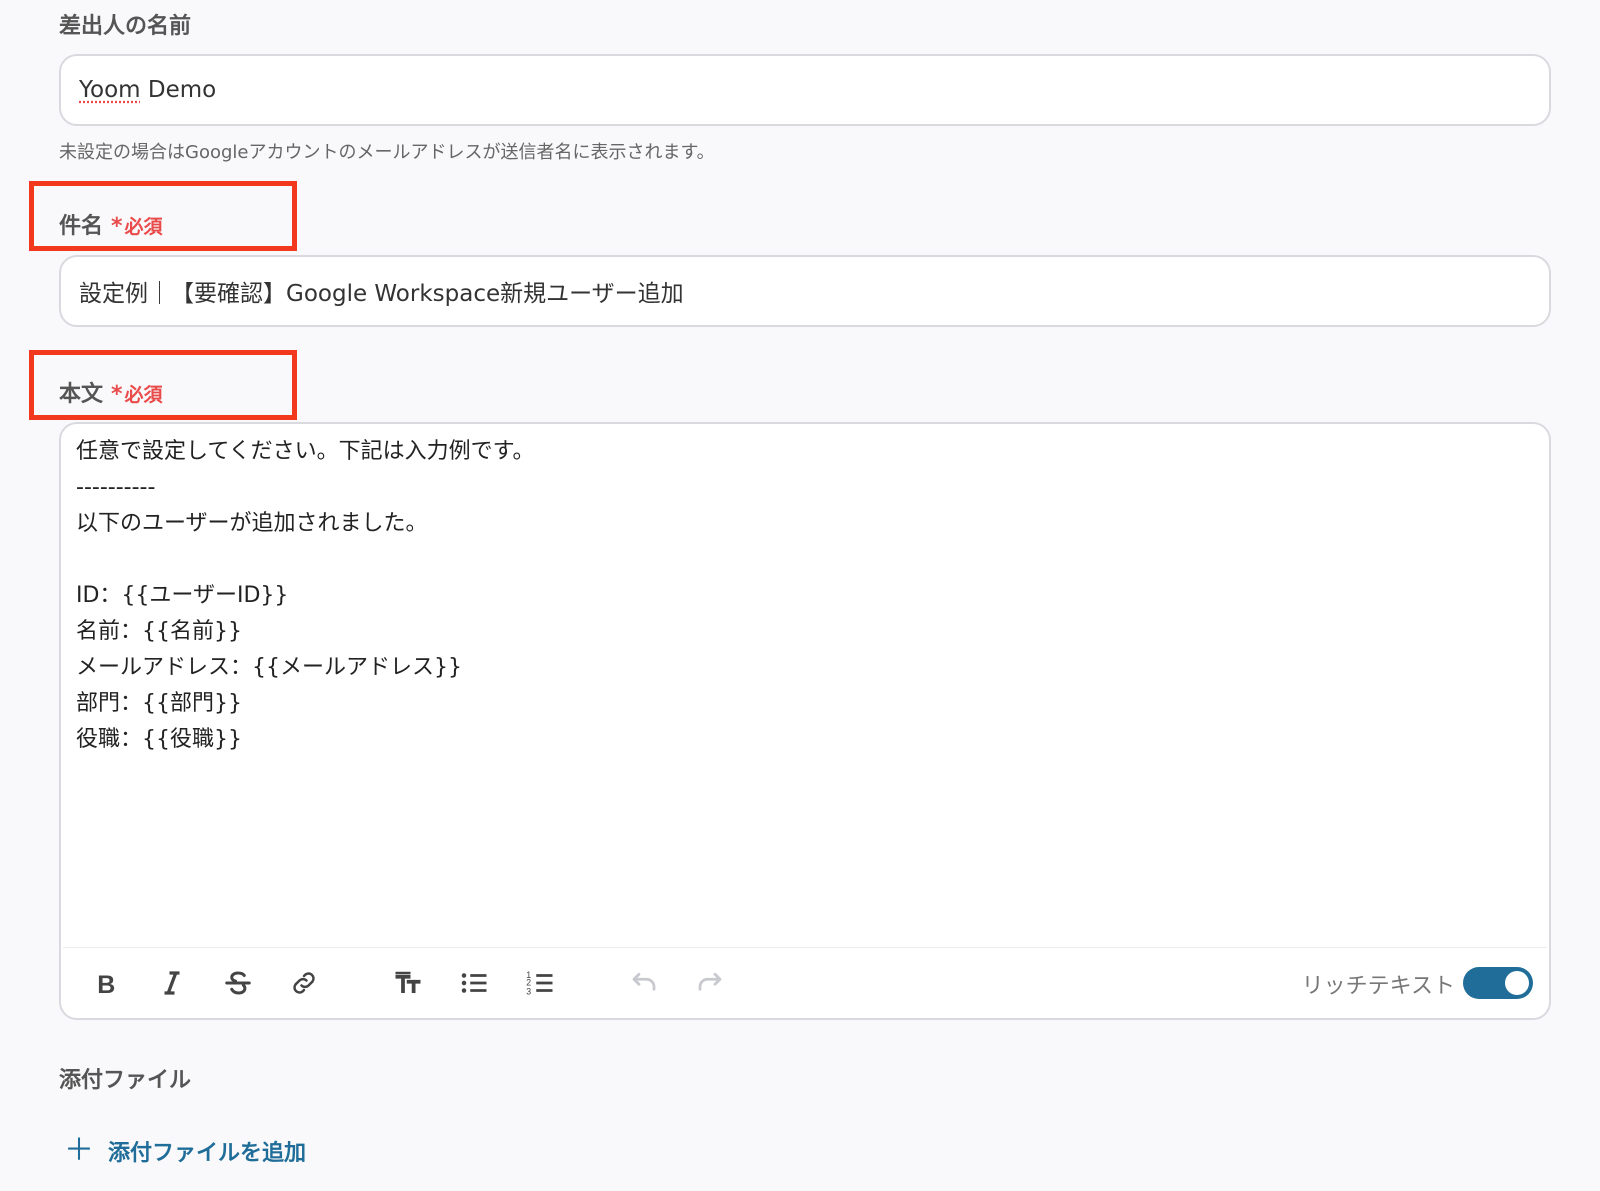 The height and width of the screenshot is (1191, 1600). What do you see at coordinates (540, 983) in the screenshot?
I see `numbered-list-icon: 123` at bounding box center [540, 983].